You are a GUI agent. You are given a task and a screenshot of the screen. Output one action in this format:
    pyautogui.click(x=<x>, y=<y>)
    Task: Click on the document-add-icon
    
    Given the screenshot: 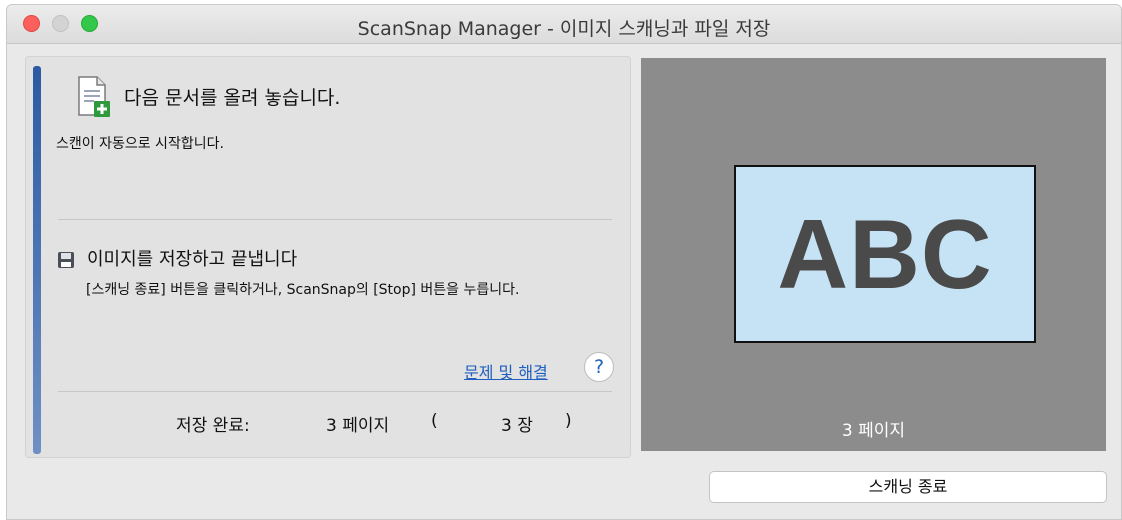 What is the action you would take?
    pyautogui.click(x=94, y=96)
    